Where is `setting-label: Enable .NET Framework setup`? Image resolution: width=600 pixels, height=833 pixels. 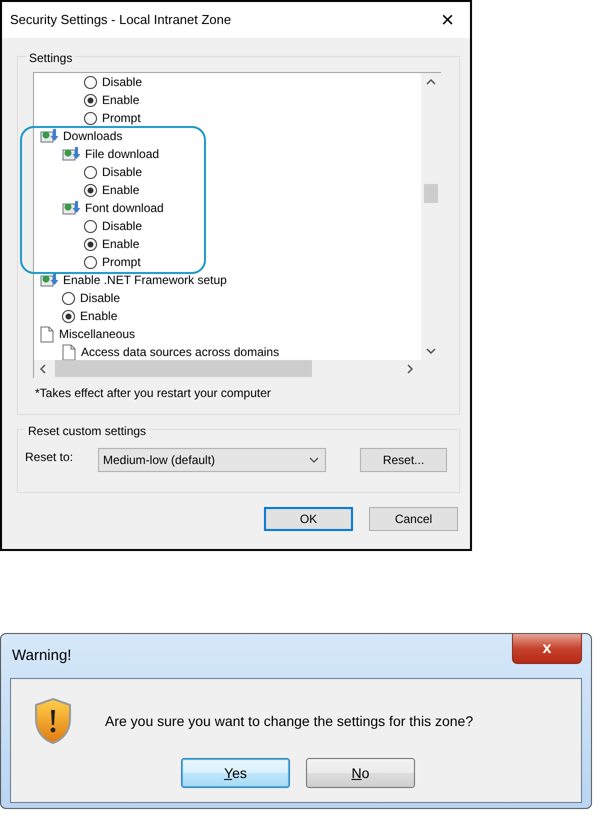
setting-label: Enable .NET Framework setup is located at coordinates (145, 280).